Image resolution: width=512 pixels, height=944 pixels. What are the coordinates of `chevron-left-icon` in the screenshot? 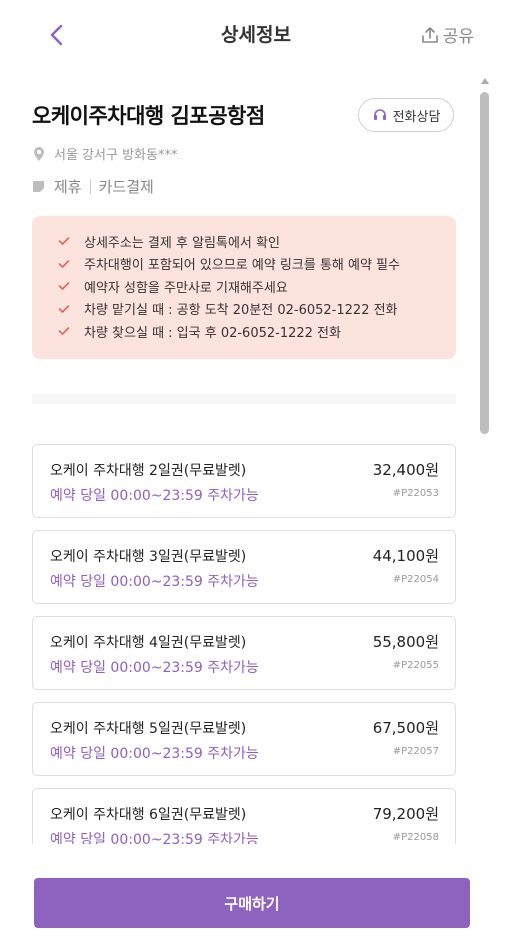 It's located at (56, 35).